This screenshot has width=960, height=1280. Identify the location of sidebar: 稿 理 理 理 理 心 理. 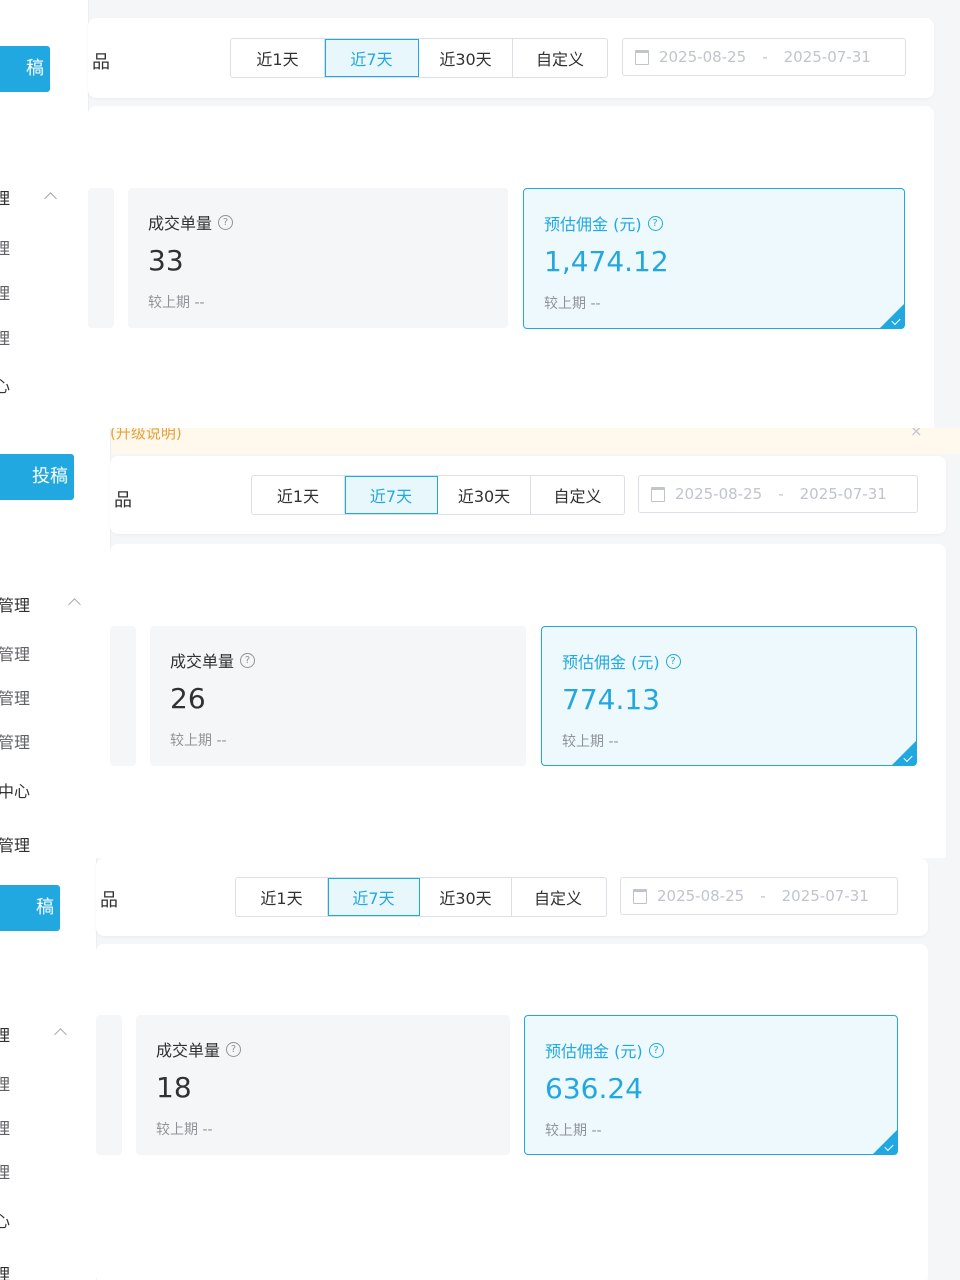
(48, 1069).